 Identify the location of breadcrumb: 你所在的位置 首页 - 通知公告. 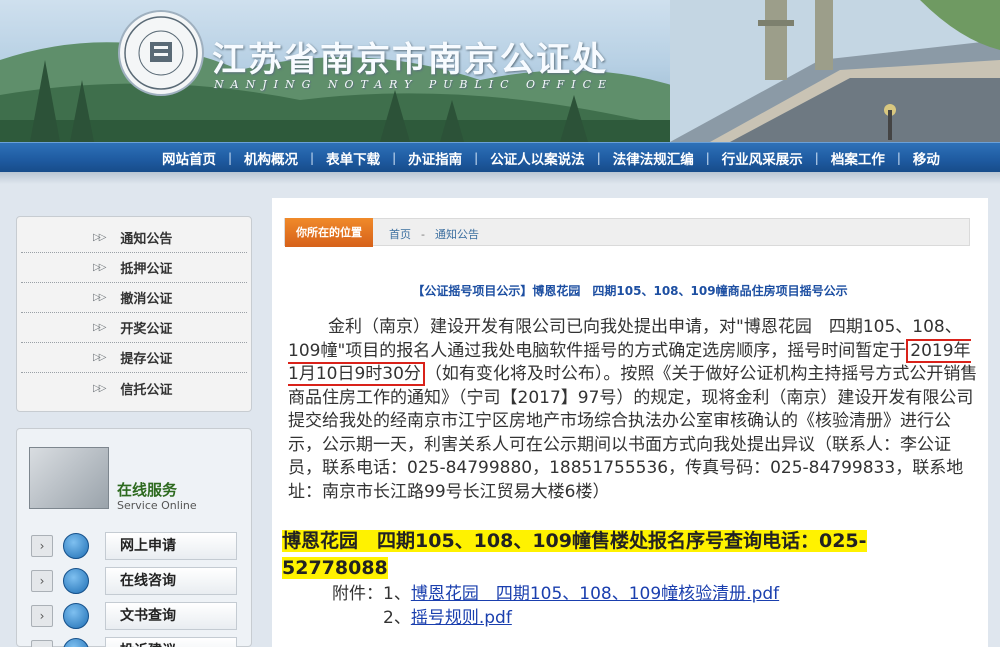
(627, 232).